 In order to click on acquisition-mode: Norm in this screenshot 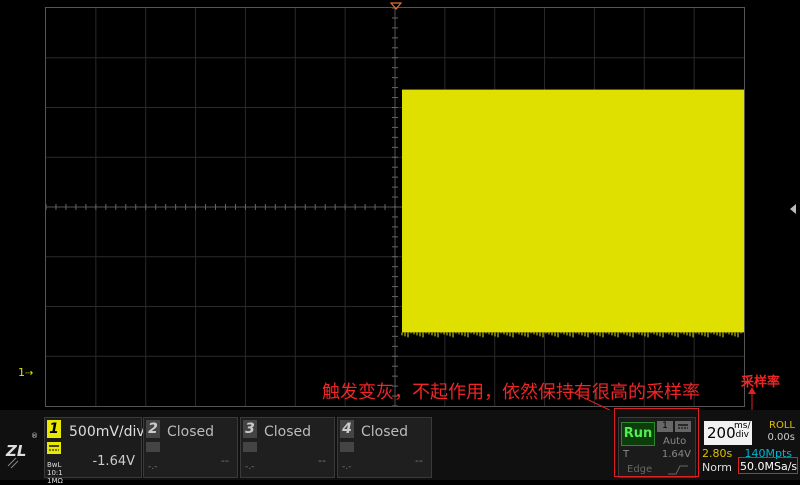, I will do `click(717, 467)`.